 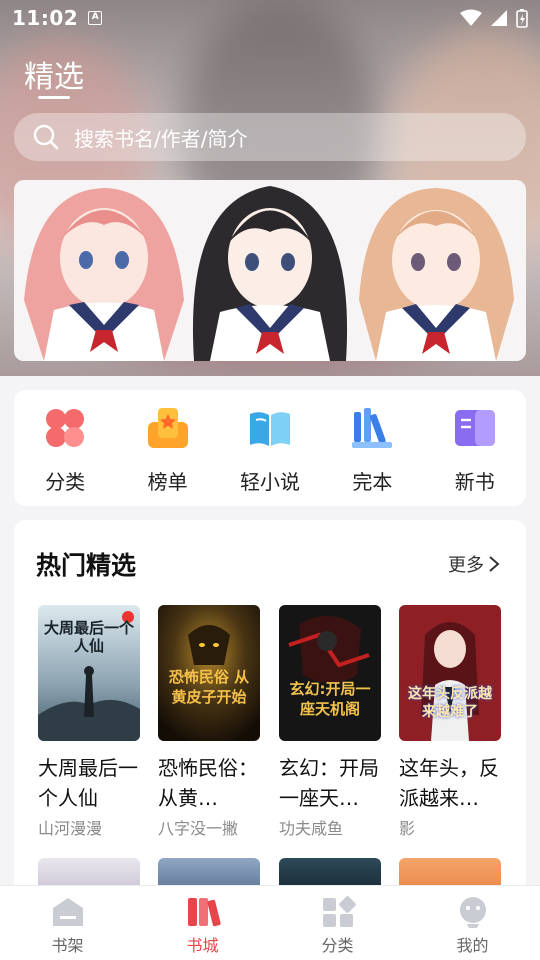 I want to click on cover-title: 玄幻:开局一座天机阁, so click(x=330, y=699).